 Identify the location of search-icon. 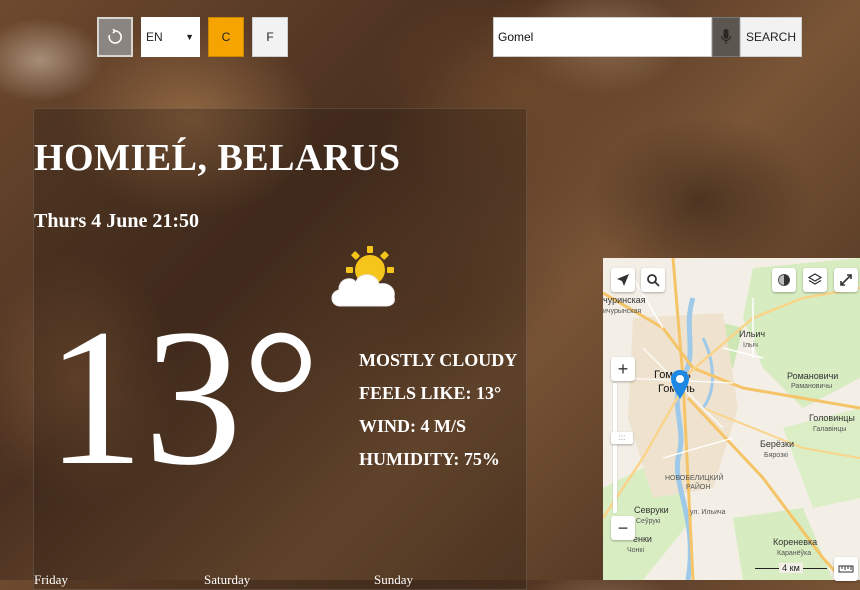
(653, 280).